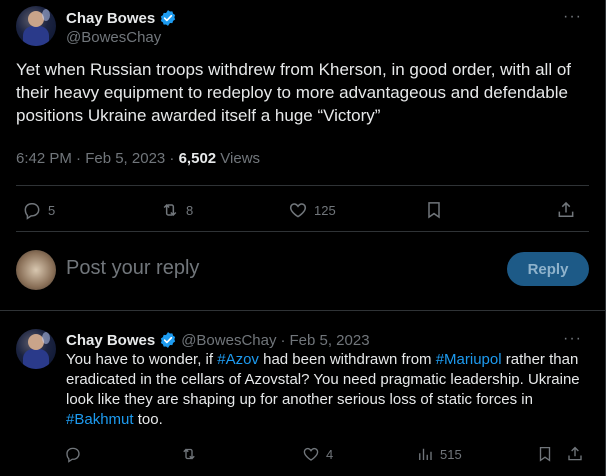 The height and width of the screenshot is (476, 606). I want to click on share-action, so click(566, 210).